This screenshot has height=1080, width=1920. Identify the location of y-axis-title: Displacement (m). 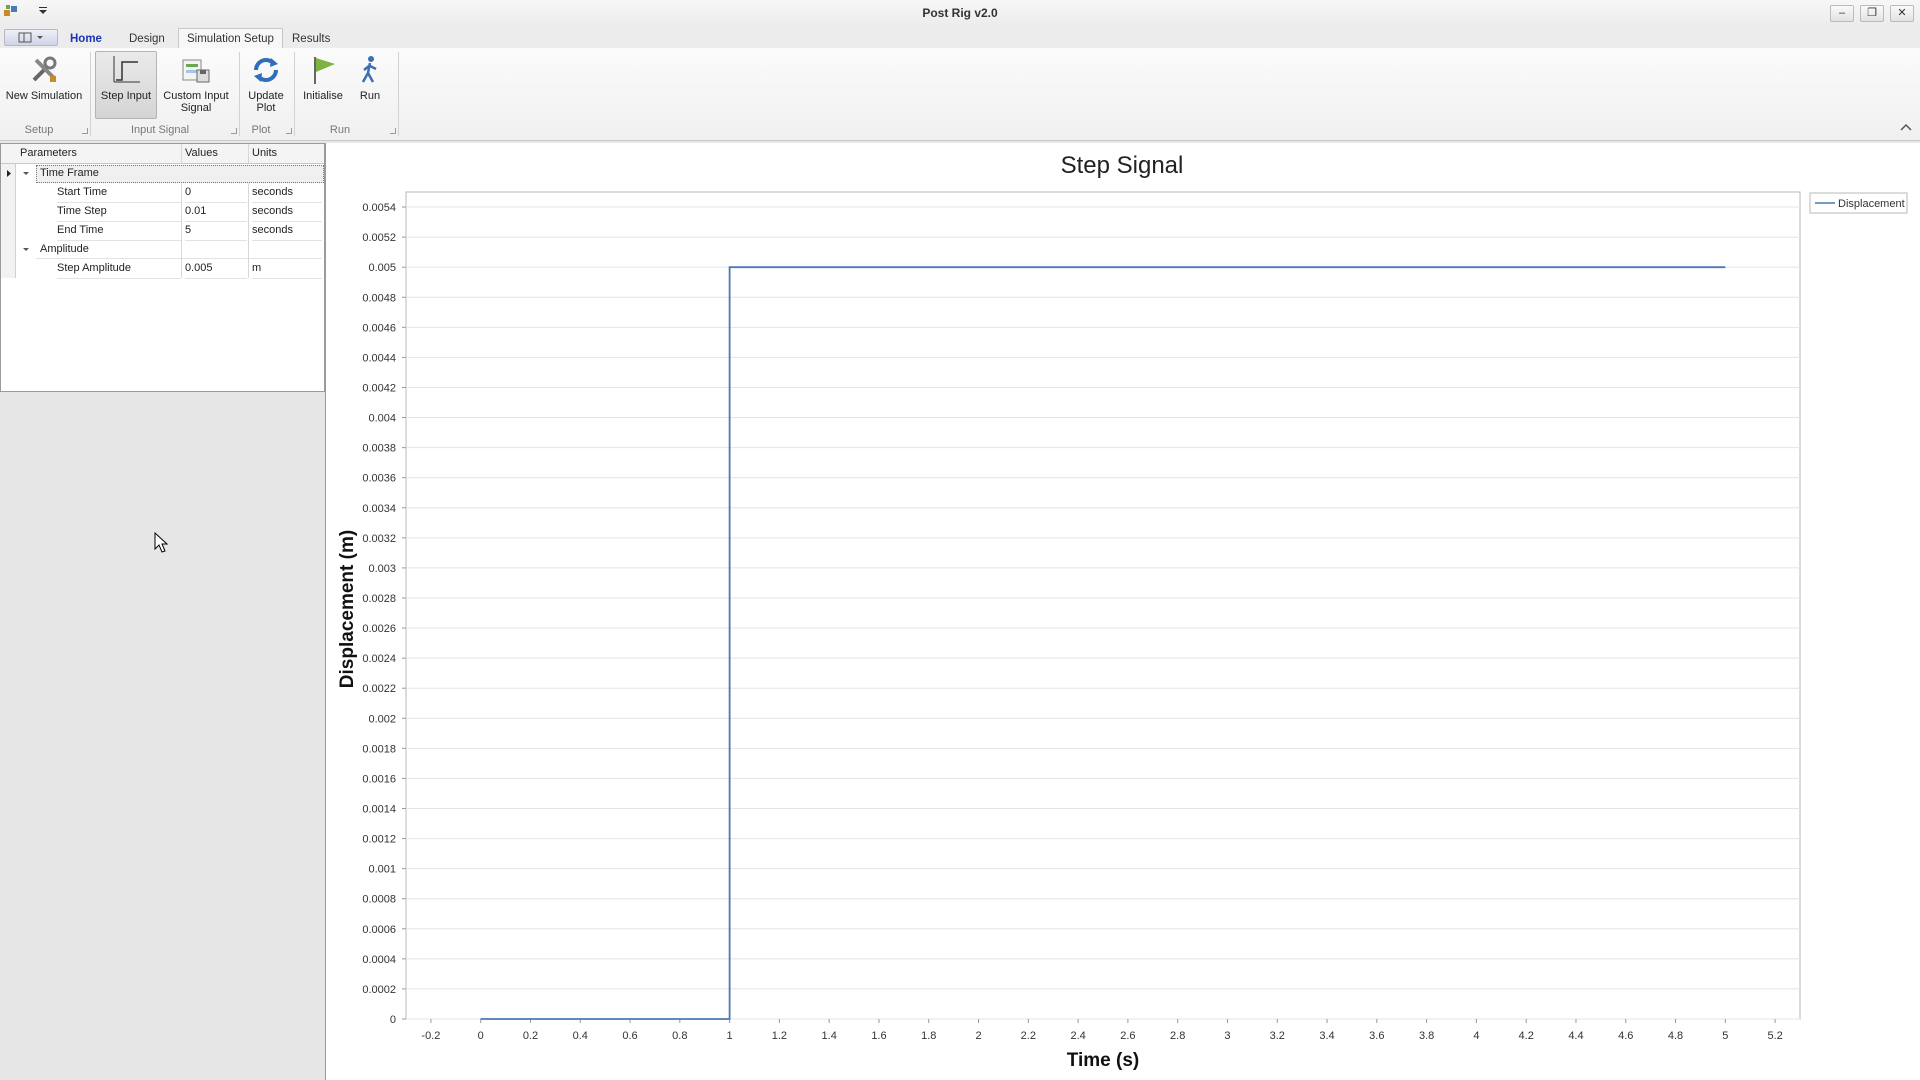
(347, 609).